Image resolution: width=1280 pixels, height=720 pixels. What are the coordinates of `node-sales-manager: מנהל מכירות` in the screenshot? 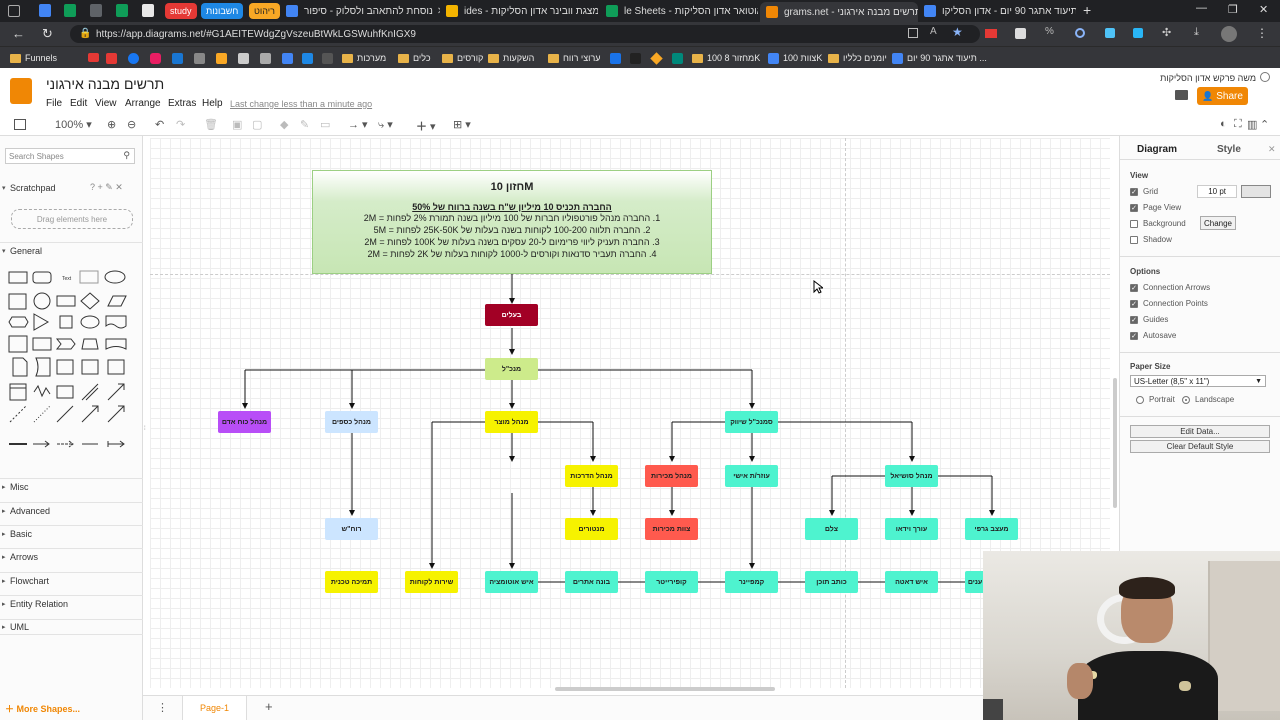 It's located at (671, 476).